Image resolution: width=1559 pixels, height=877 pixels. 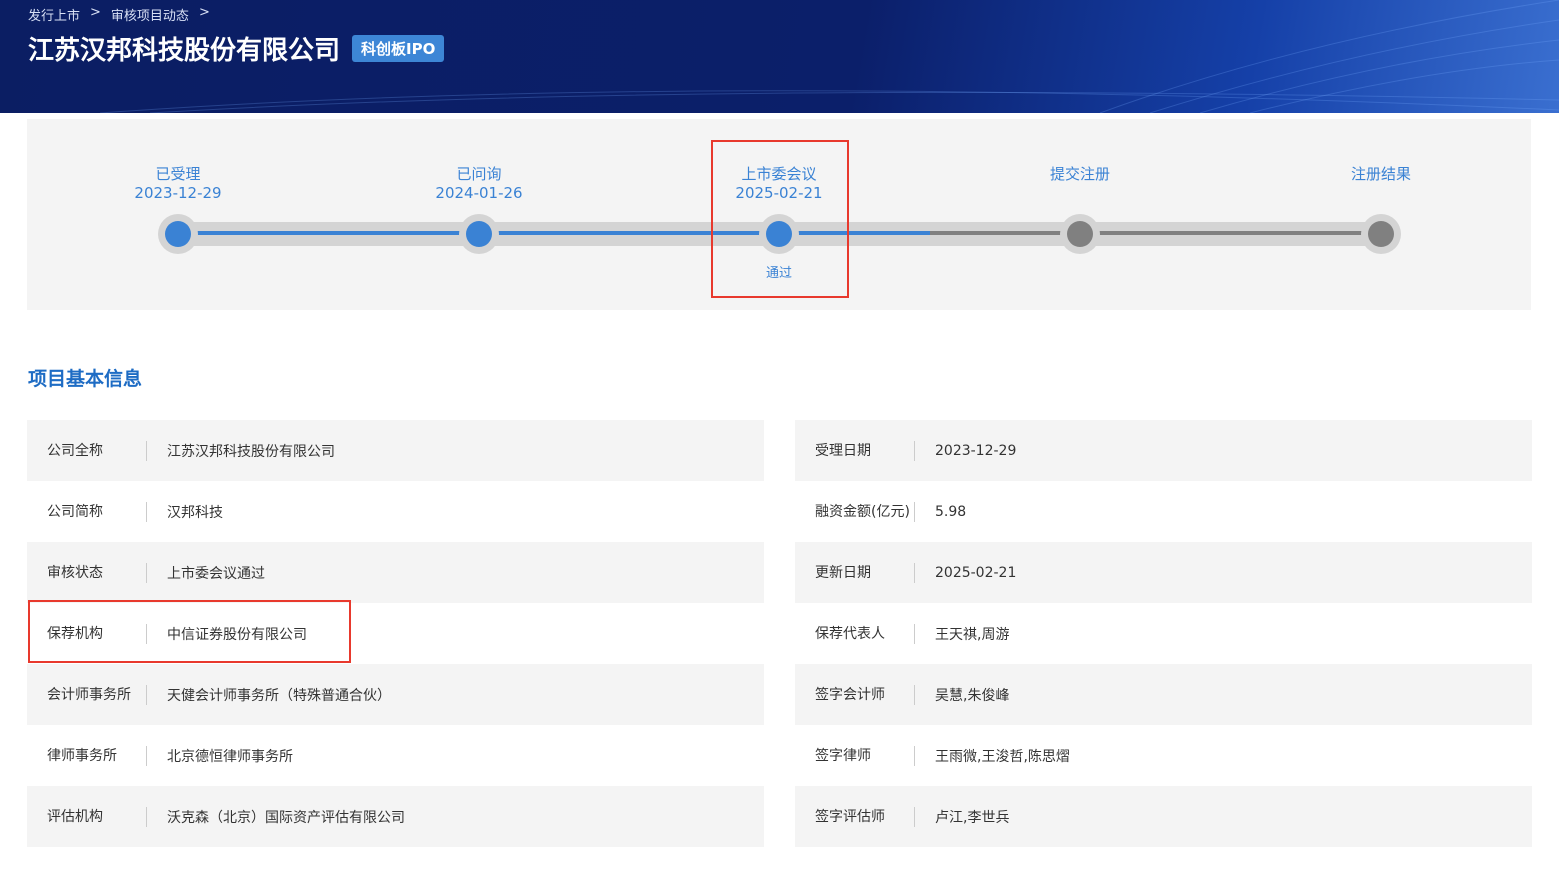 What do you see at coordinates (779, 56) in the screenshot?
I see `header-banner: 发行上市 > 审核项目动态 > 江苏汉邦科技股份有限公司 科创板IPO` at bounding box center [779, 56].